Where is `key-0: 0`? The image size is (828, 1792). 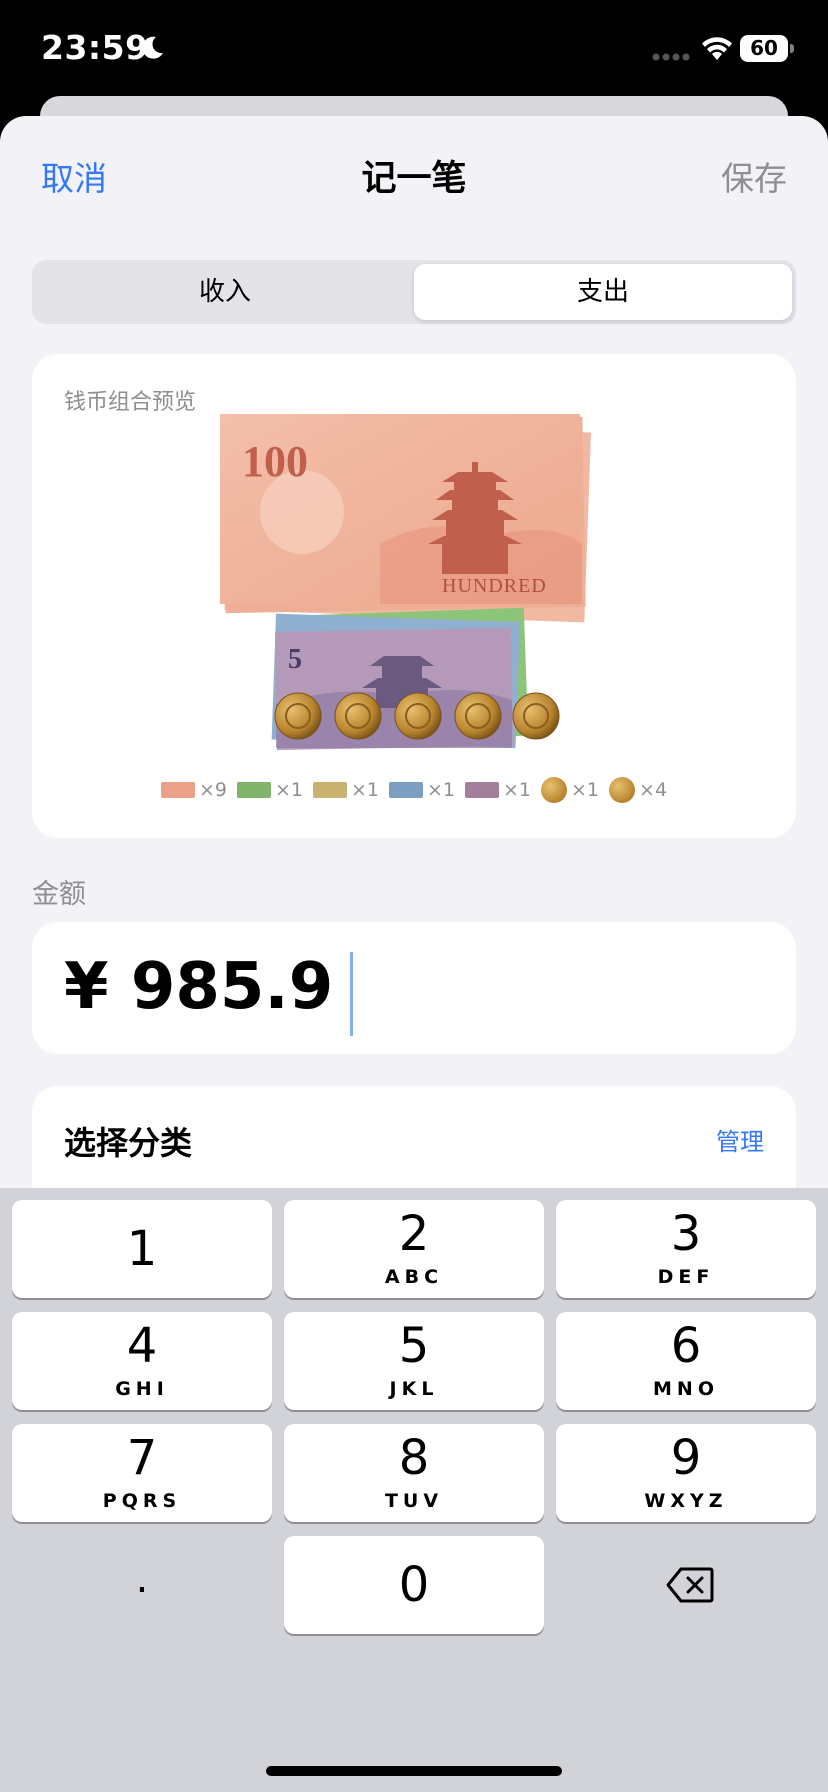 key-0: 0 is located at coordinates (414, 1585).